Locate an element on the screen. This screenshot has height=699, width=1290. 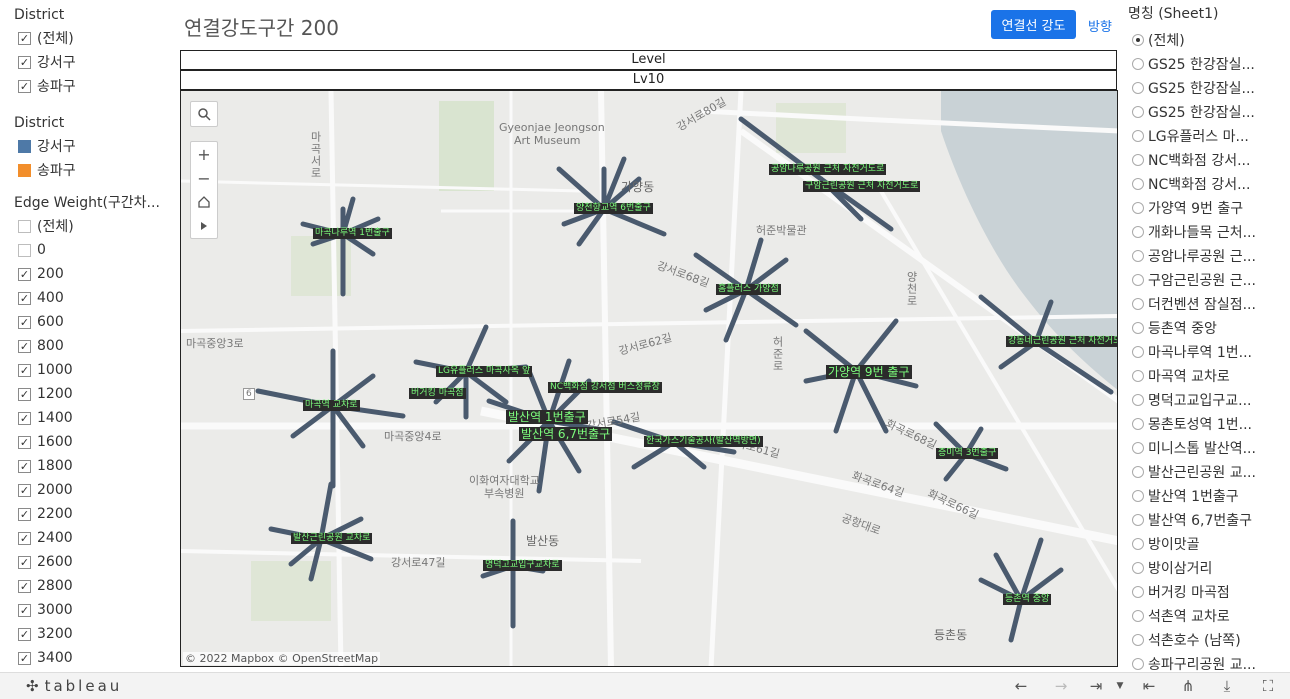
search-icon is located at coordinates (204, 114).